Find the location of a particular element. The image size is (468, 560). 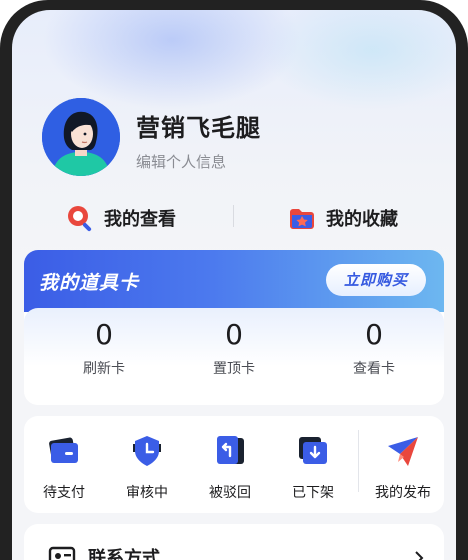

under-review-button: 审核中 is located at coordinates (147, 468).